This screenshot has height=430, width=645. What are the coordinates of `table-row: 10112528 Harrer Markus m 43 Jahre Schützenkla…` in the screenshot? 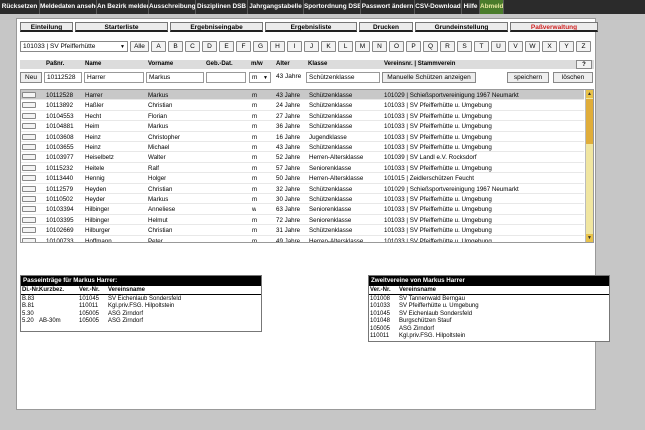 It's located at (302, 95).